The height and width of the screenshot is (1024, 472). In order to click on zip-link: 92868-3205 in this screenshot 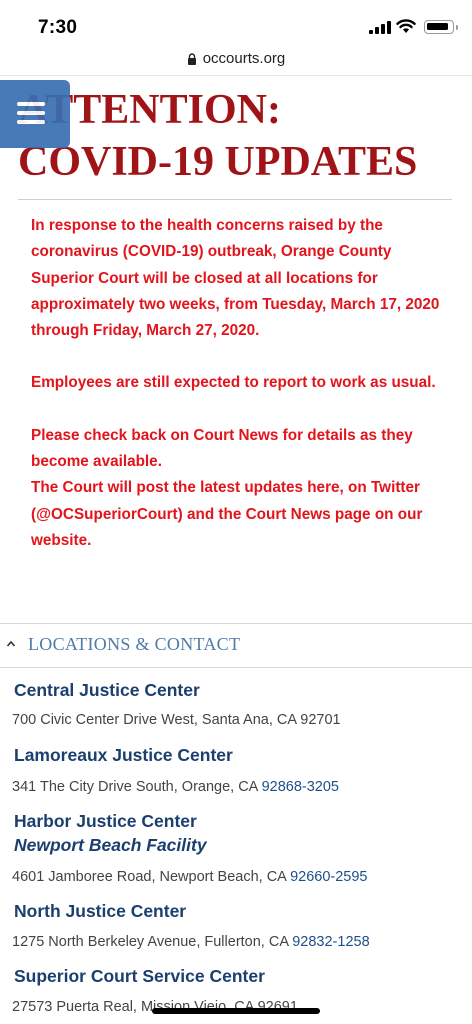, I will do `click(300, 787)`.